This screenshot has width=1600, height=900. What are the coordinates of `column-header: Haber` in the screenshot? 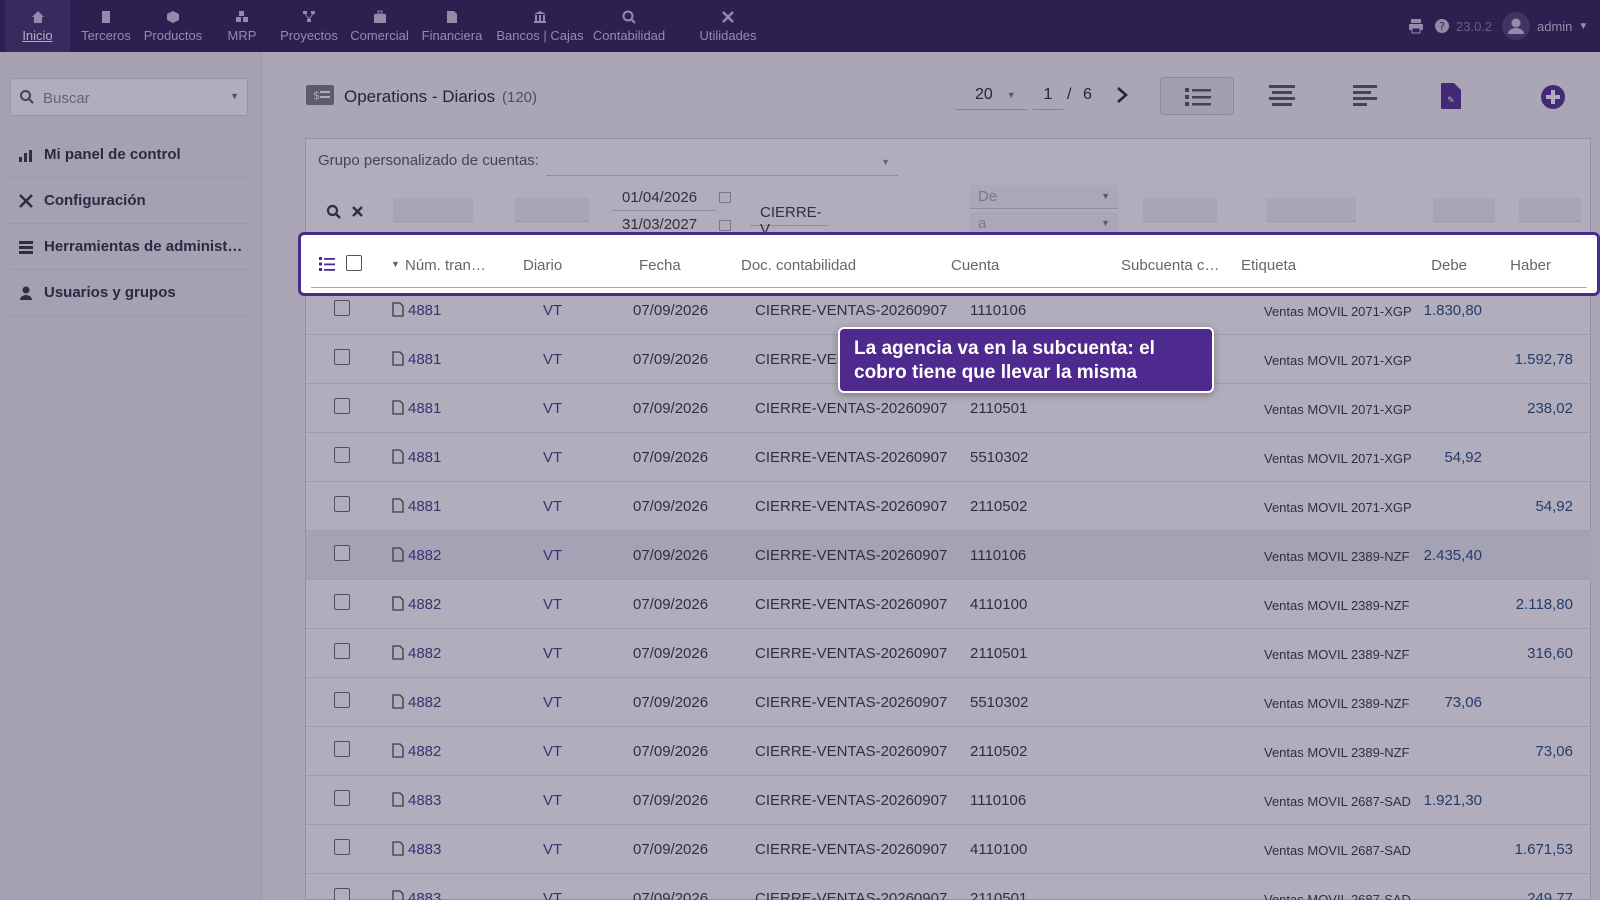 It's located at (1530, 265).